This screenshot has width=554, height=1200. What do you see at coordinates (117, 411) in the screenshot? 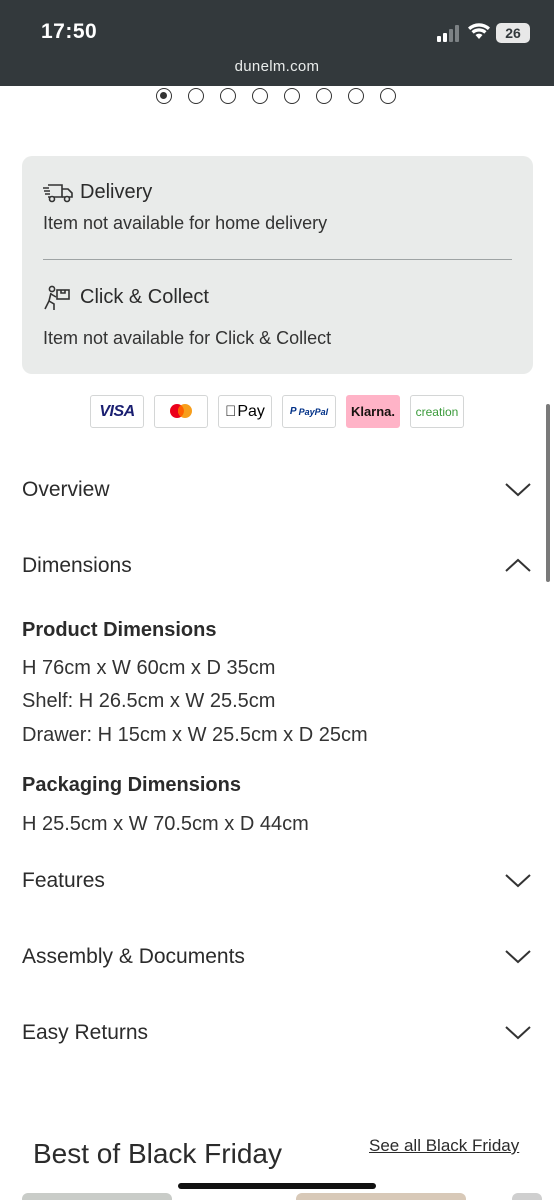
I see `visa-badge: VISA` at bounding box center [117, 411].